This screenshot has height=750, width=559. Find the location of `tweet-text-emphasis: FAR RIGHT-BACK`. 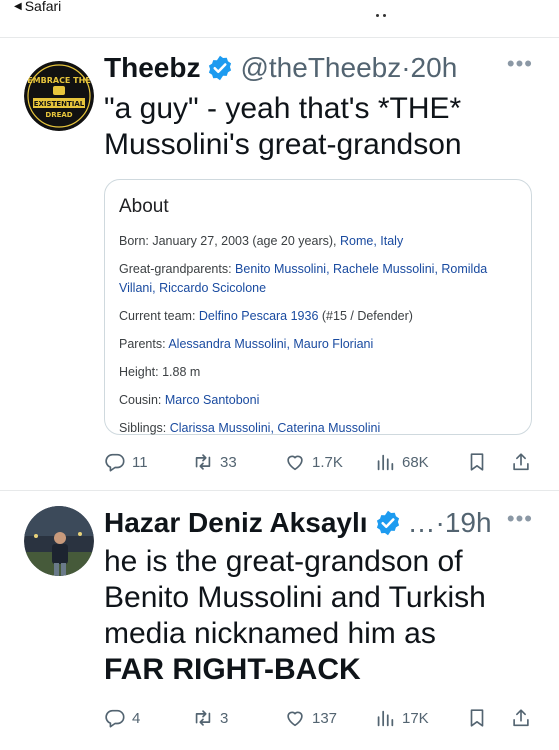

tweet-text-emphasis: FAR RIGHT-BACK is located at coordinates (232, 669).